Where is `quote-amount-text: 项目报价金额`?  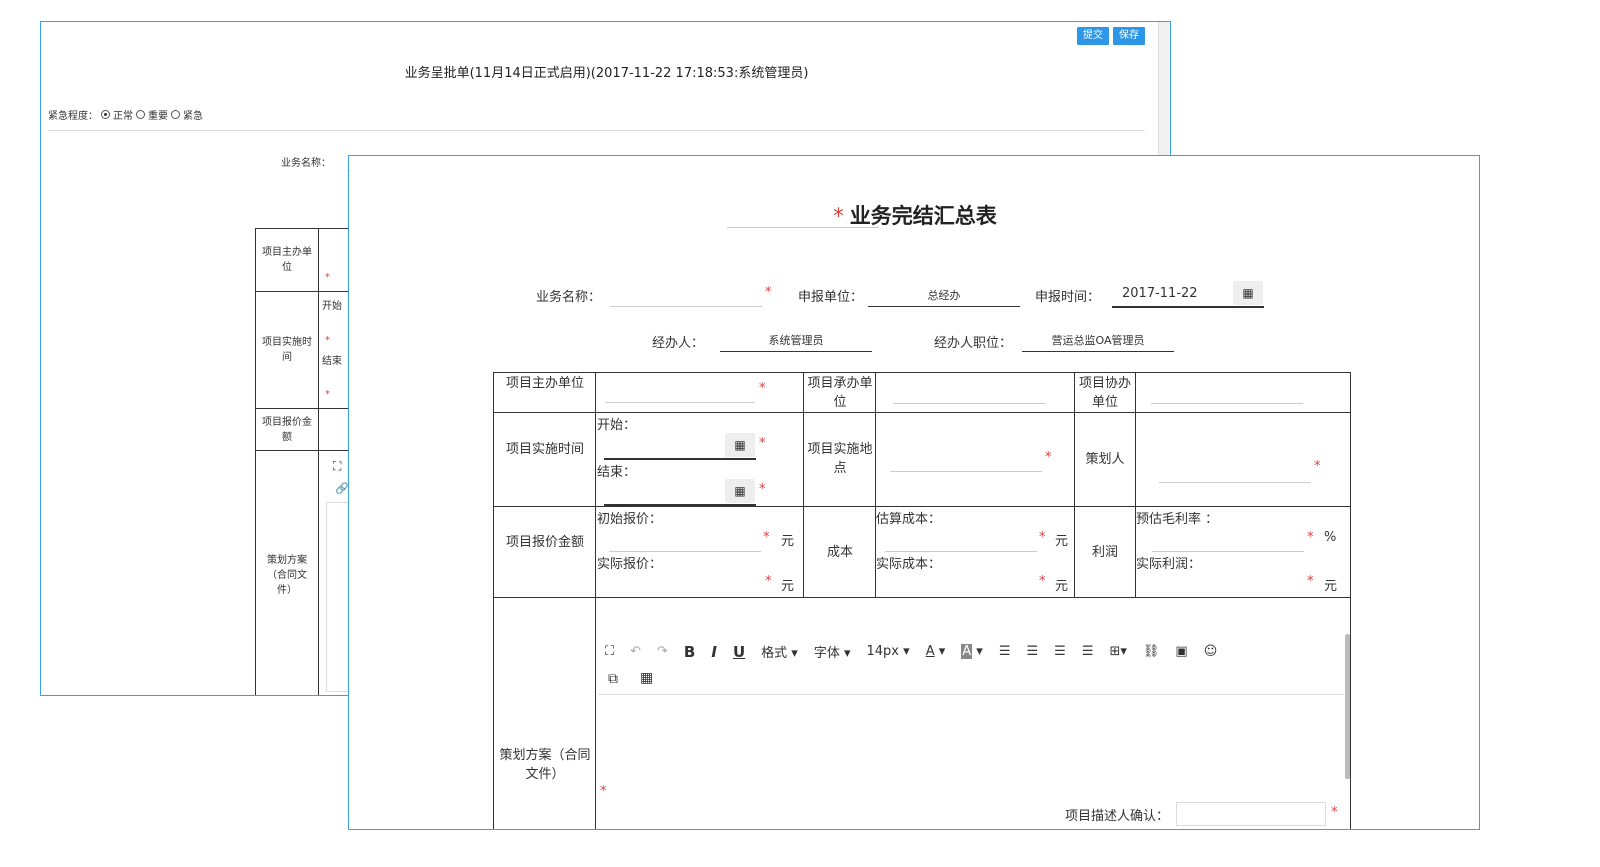
quote-amount-text: 项目报价金额 is located at coordinates (544, 542).